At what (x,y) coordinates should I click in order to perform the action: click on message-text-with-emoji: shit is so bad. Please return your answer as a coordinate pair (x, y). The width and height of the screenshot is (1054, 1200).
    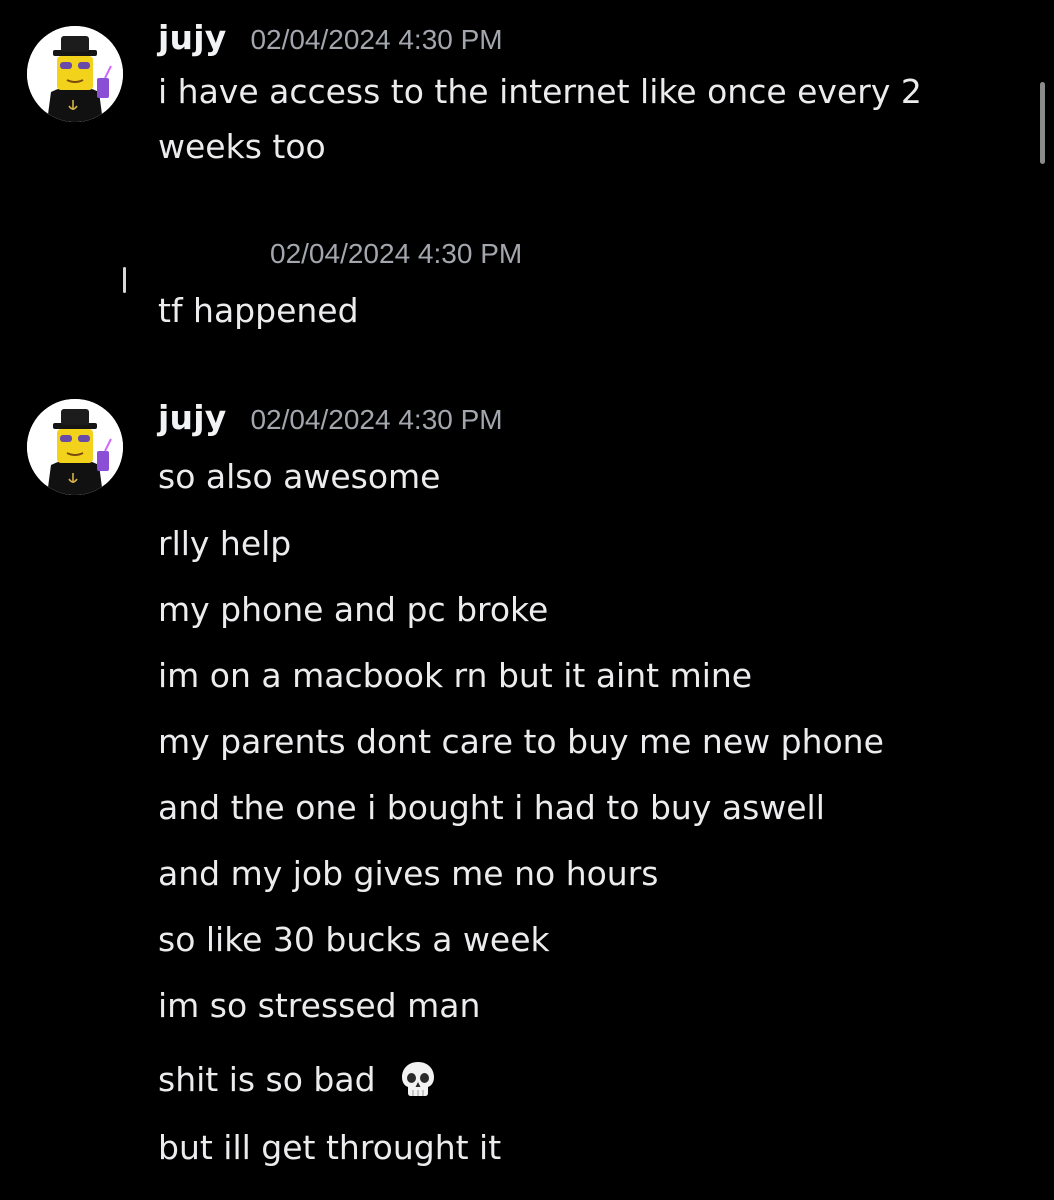
    Looking at the image, I should click on (298, 1079).